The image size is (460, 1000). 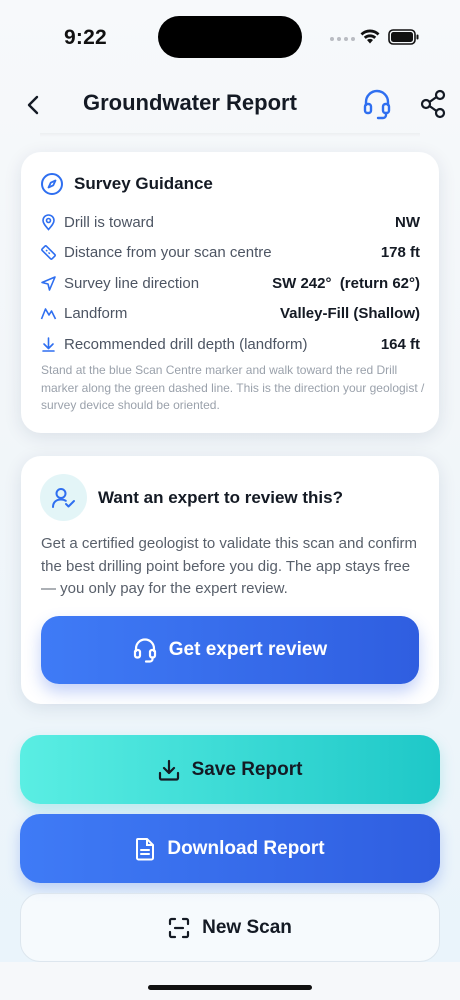 What do you see at coordinates (246, 848) in the screenshot?
I see `download-report-label: Download Report` at bounding box center [246, 848].